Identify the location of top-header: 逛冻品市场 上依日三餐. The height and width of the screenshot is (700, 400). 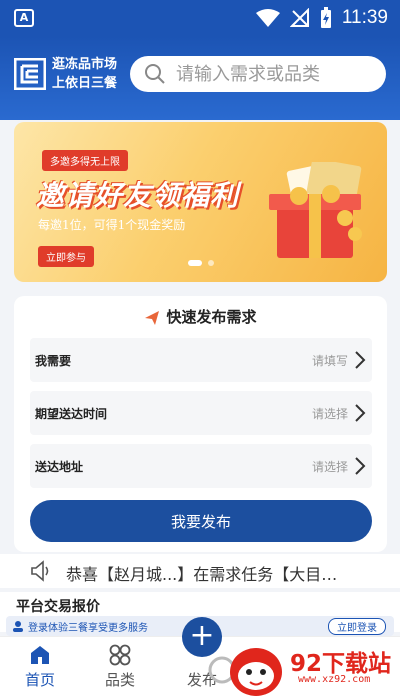
(200, 78).